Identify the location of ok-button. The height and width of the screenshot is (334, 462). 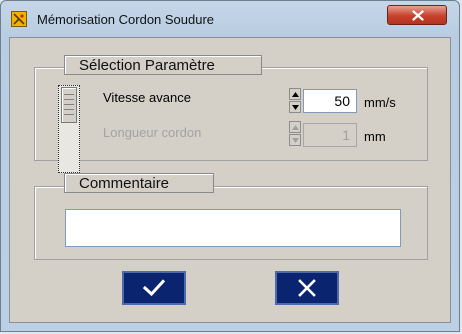
(154, 288).